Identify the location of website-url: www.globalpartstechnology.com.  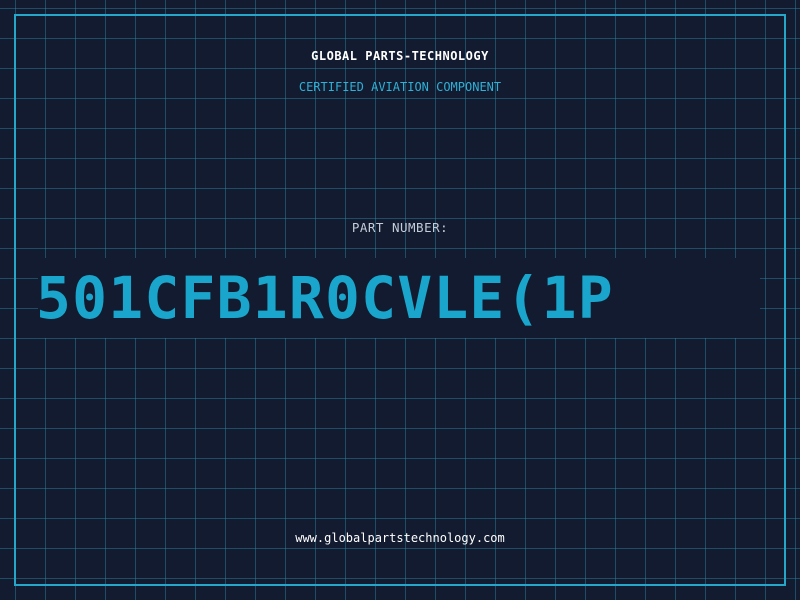
(400, 538).